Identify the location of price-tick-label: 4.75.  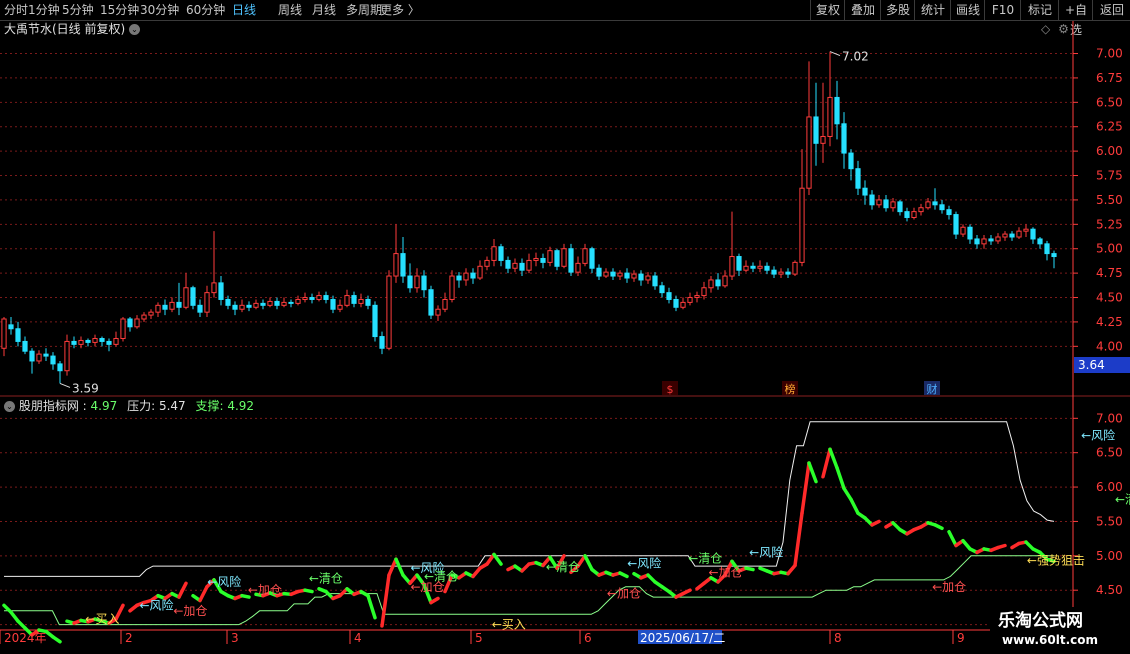
(1109, 273).